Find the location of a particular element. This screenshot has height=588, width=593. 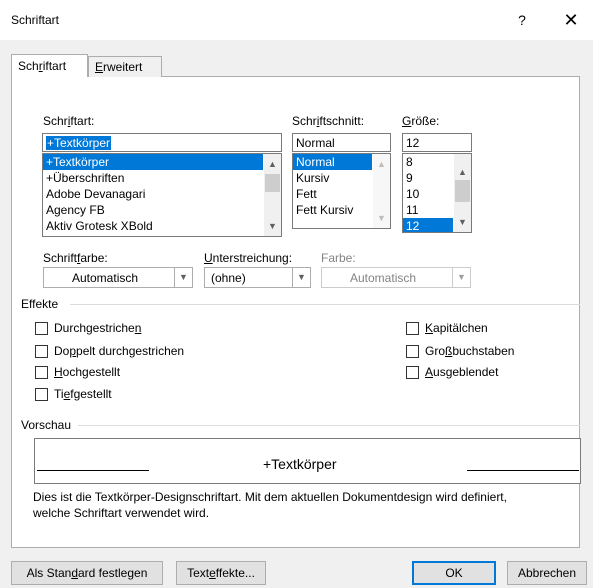

button-label-pre: Text is located at coordinates (198, 573).